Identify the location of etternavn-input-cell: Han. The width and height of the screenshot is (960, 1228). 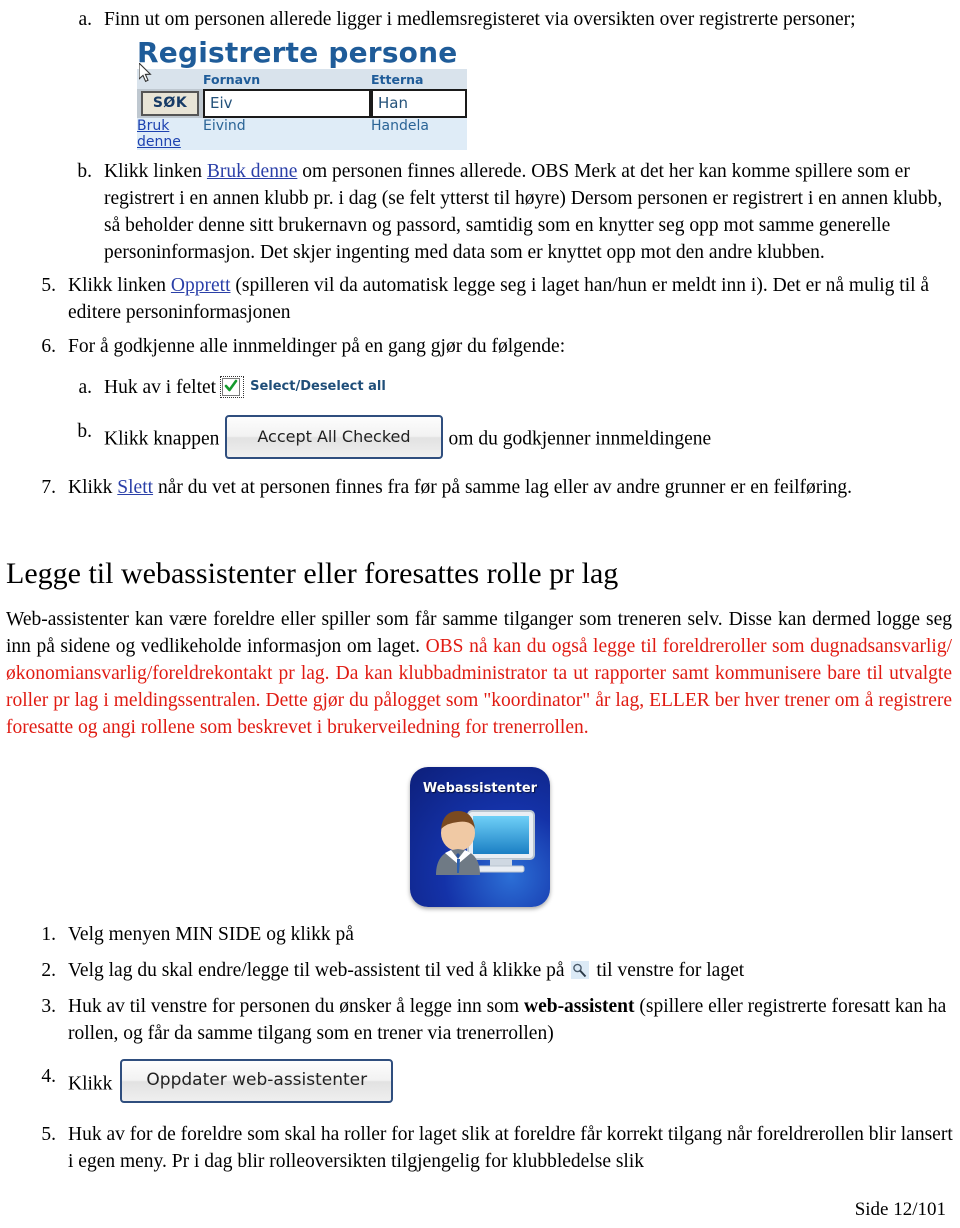
(419, 103).